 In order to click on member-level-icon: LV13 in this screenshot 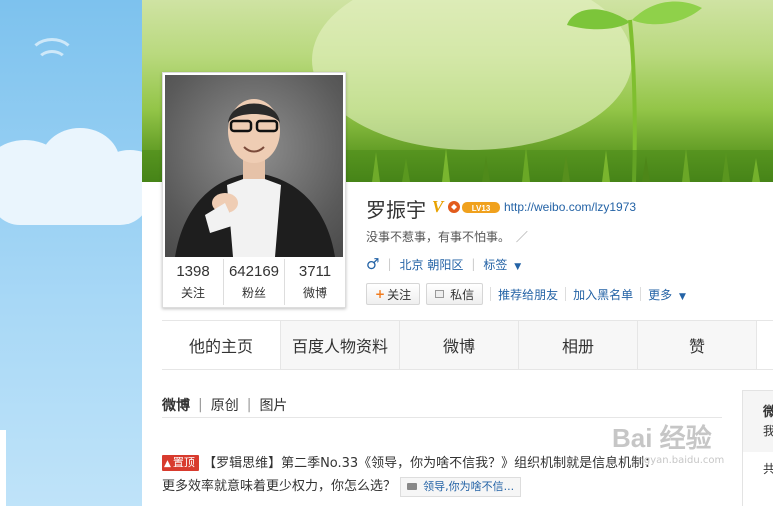, I will do `click(473, 207)`.